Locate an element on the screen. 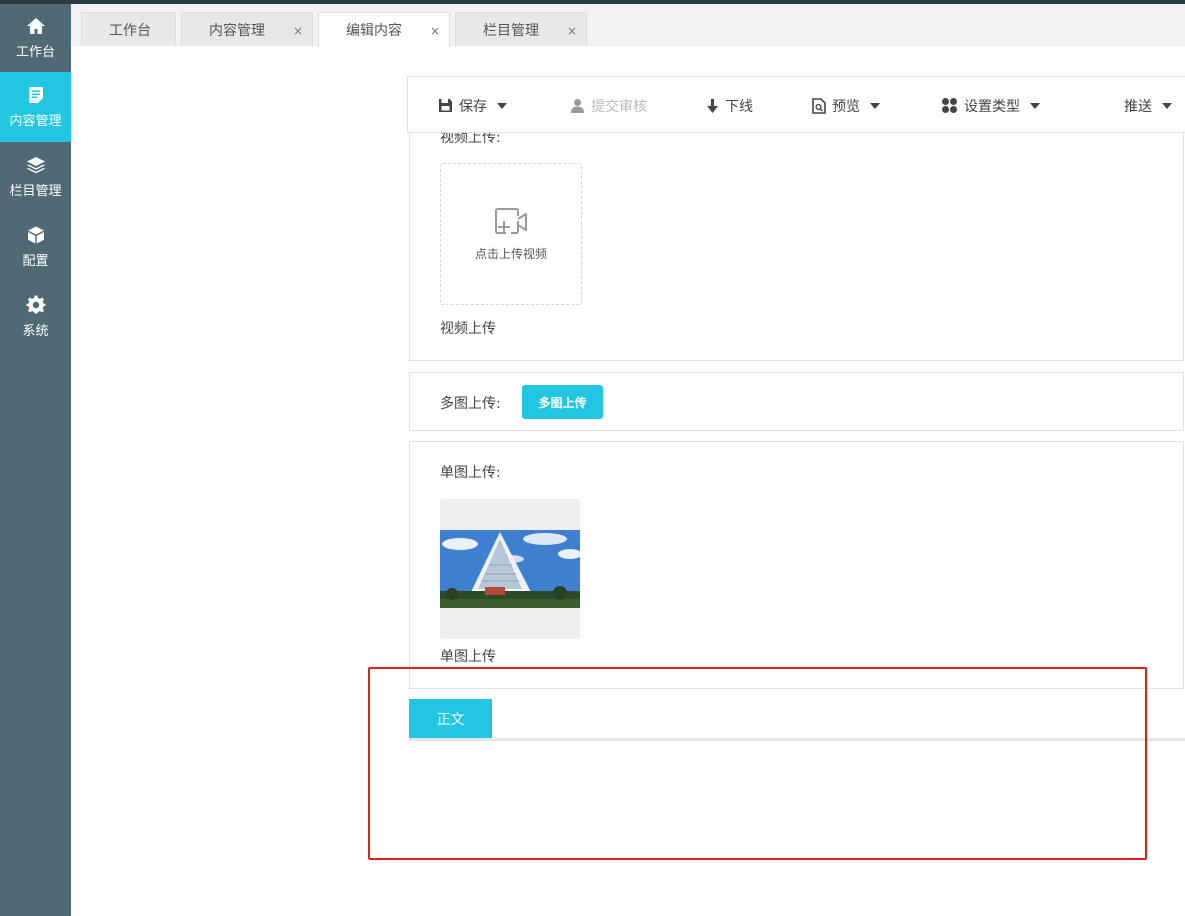  video-add-icon is located at coordinates (511, 220).